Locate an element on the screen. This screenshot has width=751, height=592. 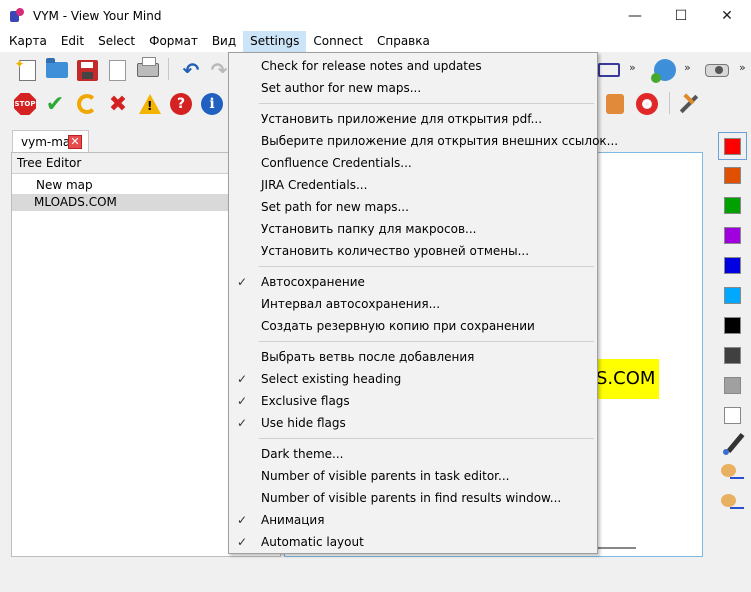
thumb-down-icon is located at coordinates (615, 104).